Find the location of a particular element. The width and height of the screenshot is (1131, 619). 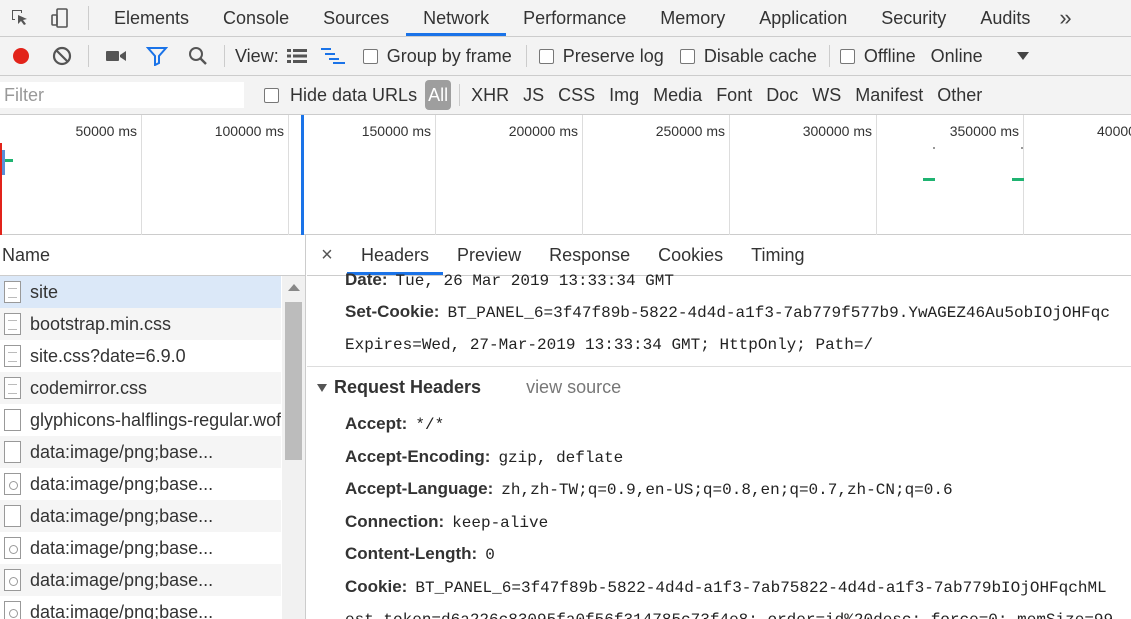

type-filter-media: Media is located at coordinates (677, 95).